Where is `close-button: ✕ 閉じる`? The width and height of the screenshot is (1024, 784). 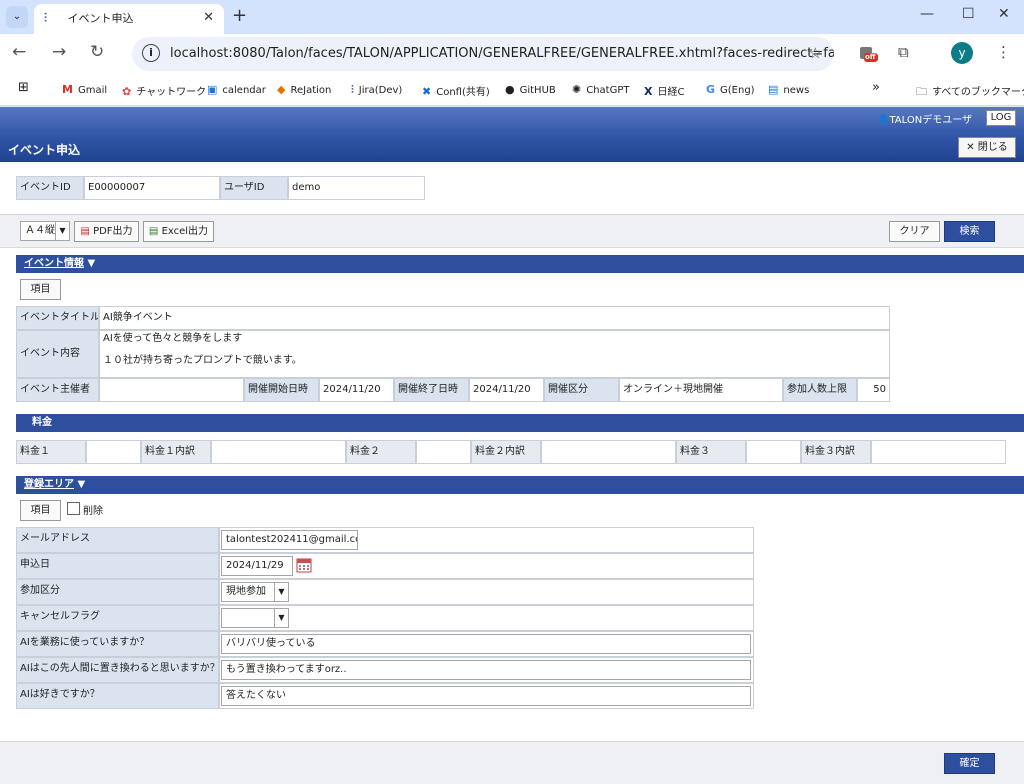 close-button: ✕ 閉じる is located at coordinates (987, 147).